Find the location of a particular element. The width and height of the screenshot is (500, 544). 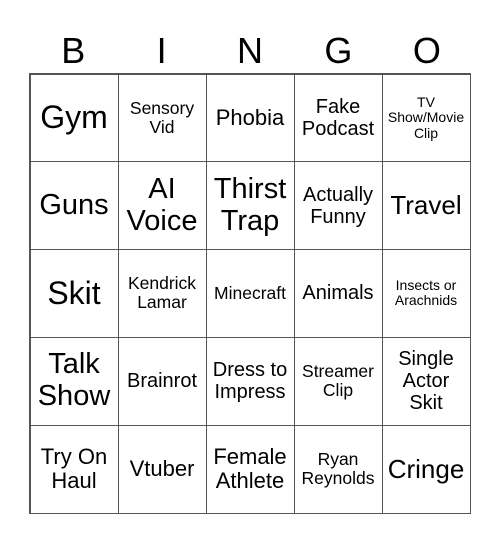

bingo-cell: Actually Funny is located at coordinates (338, 206).